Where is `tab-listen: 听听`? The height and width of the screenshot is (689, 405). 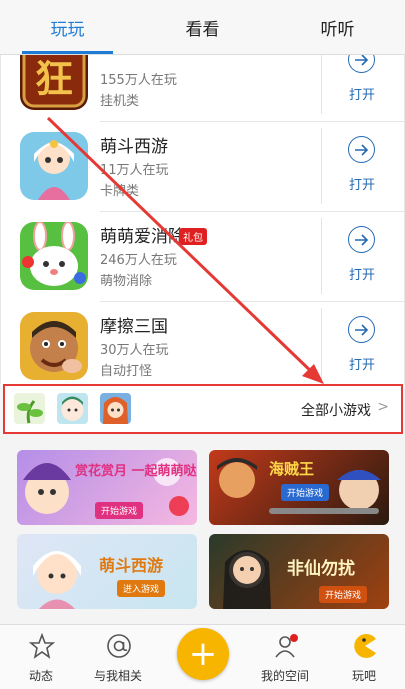
tab-listen: 听听 is located at coordinates (337, 27).